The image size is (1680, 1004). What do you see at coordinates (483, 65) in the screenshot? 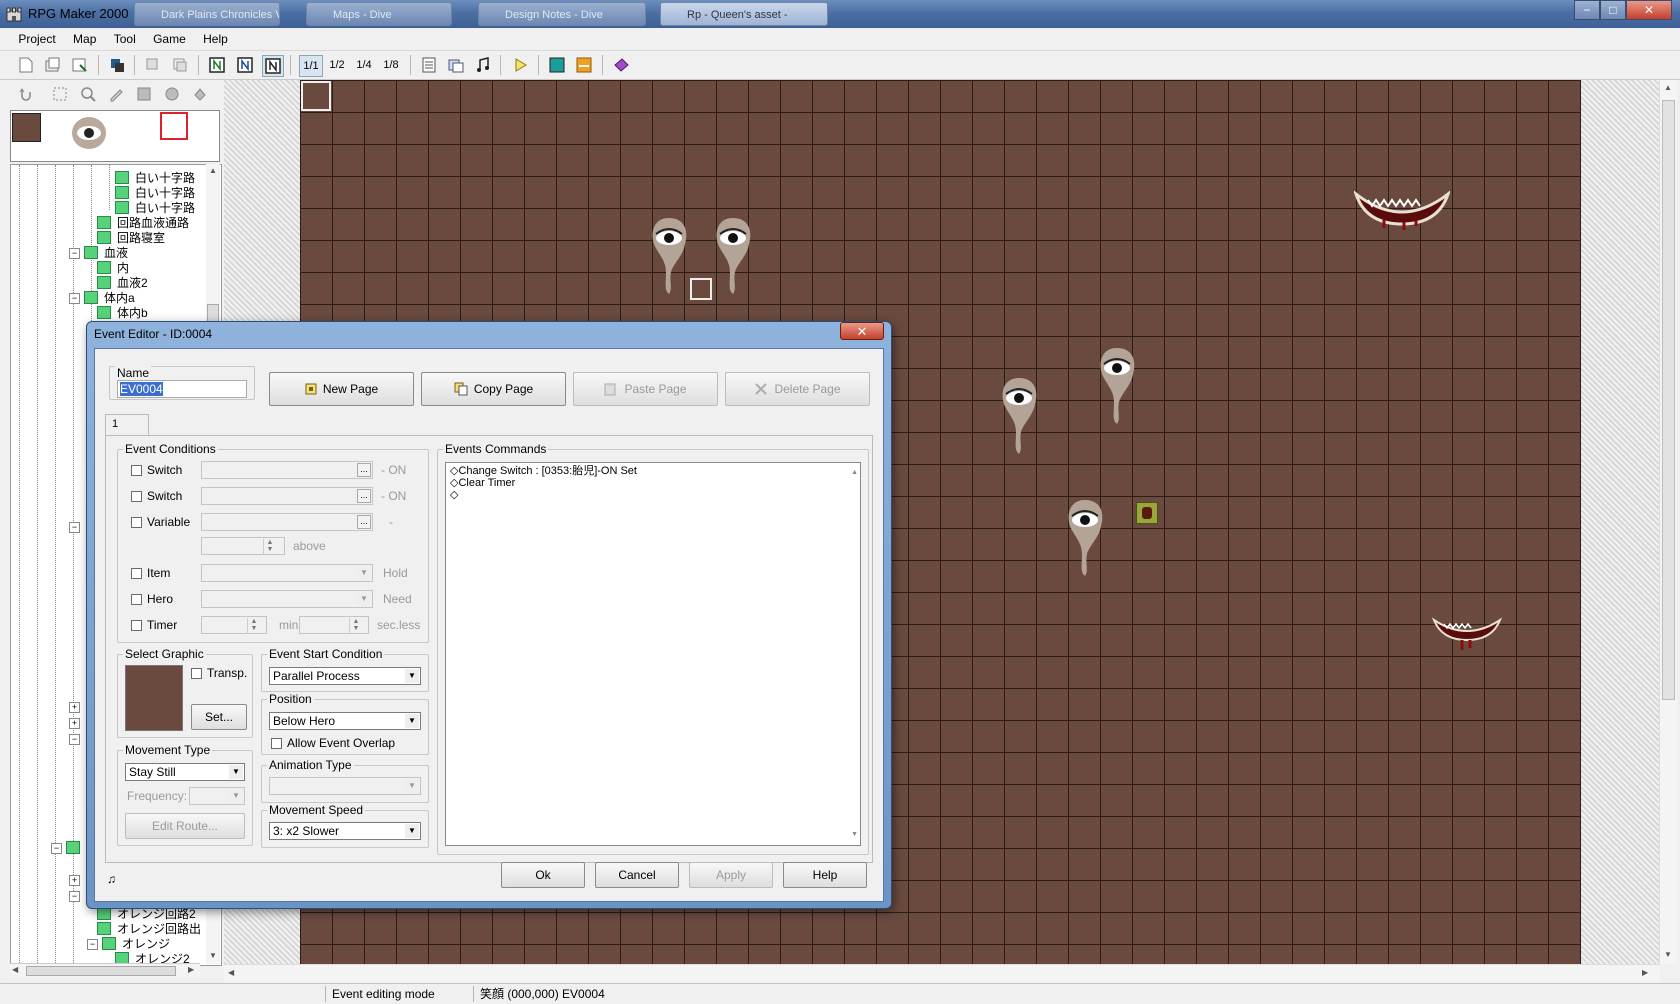
I see `music-icon` at bounding box center [483, 65].